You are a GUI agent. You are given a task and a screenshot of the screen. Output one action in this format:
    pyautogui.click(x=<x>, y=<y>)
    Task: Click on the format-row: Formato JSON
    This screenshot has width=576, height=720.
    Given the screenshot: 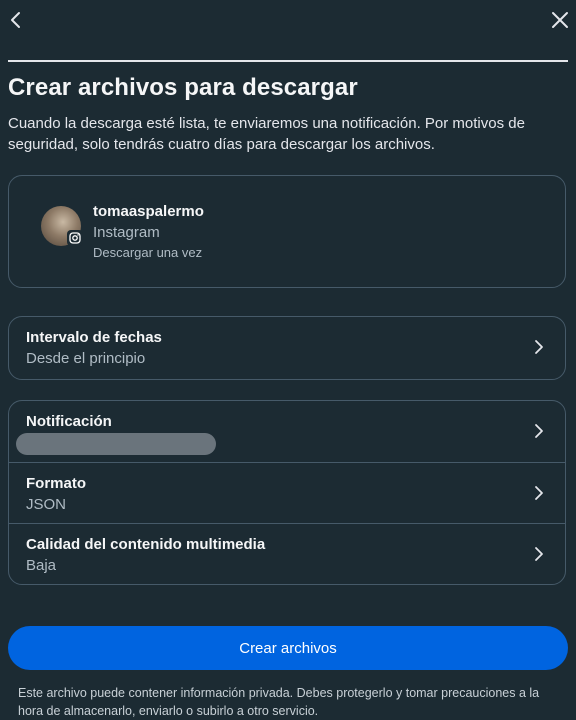 What is the action you would take?
    pyautogui.click(x=287, y=493)
    